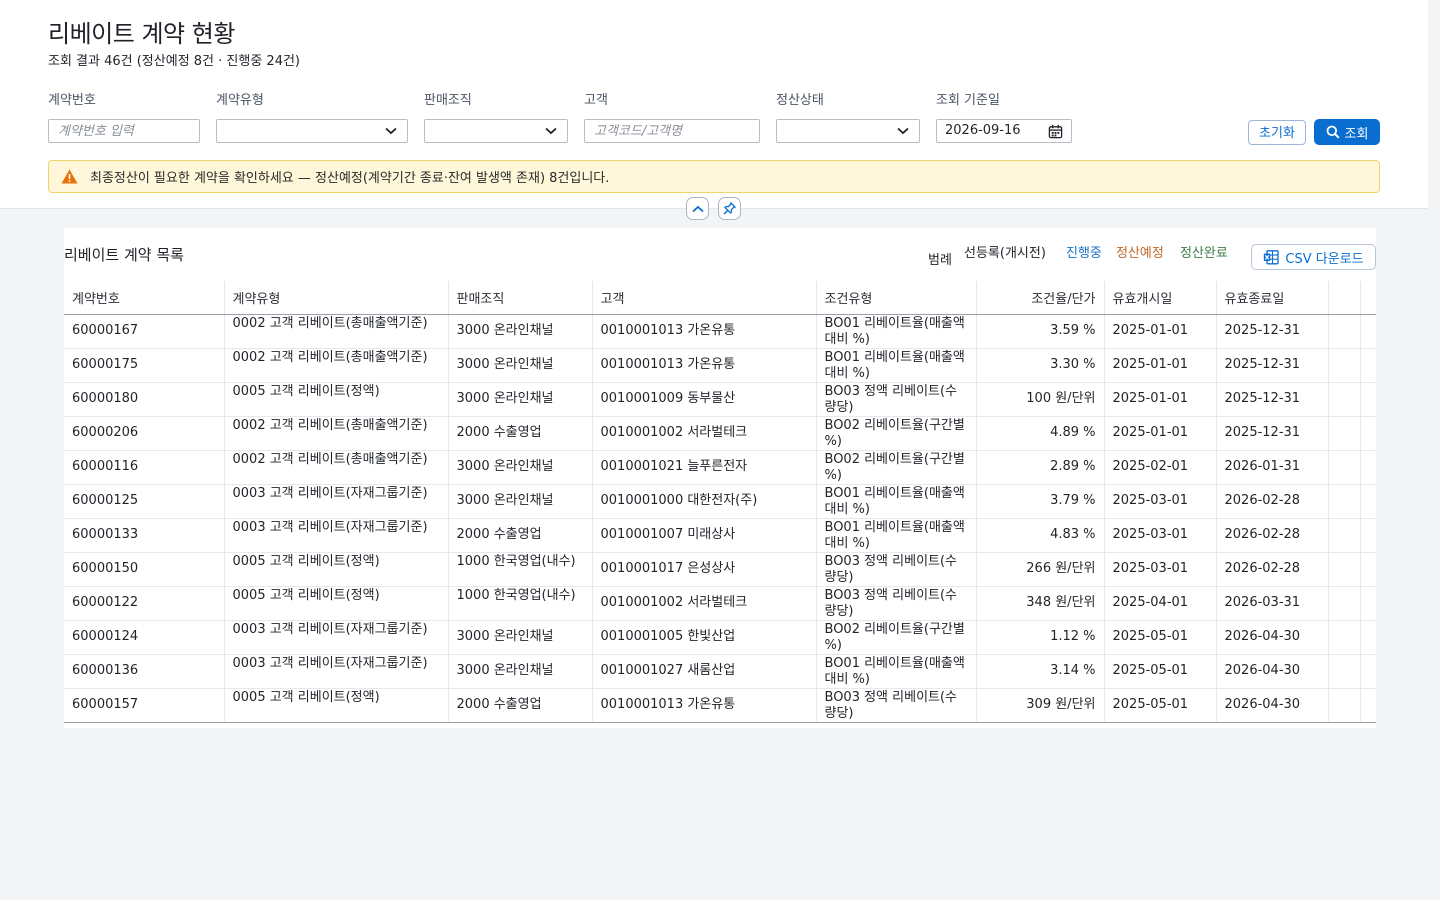 The width and height of the screenshot is (1440, 900). I want to click on legend-in-progress: 진행중, so click(1084, 253).